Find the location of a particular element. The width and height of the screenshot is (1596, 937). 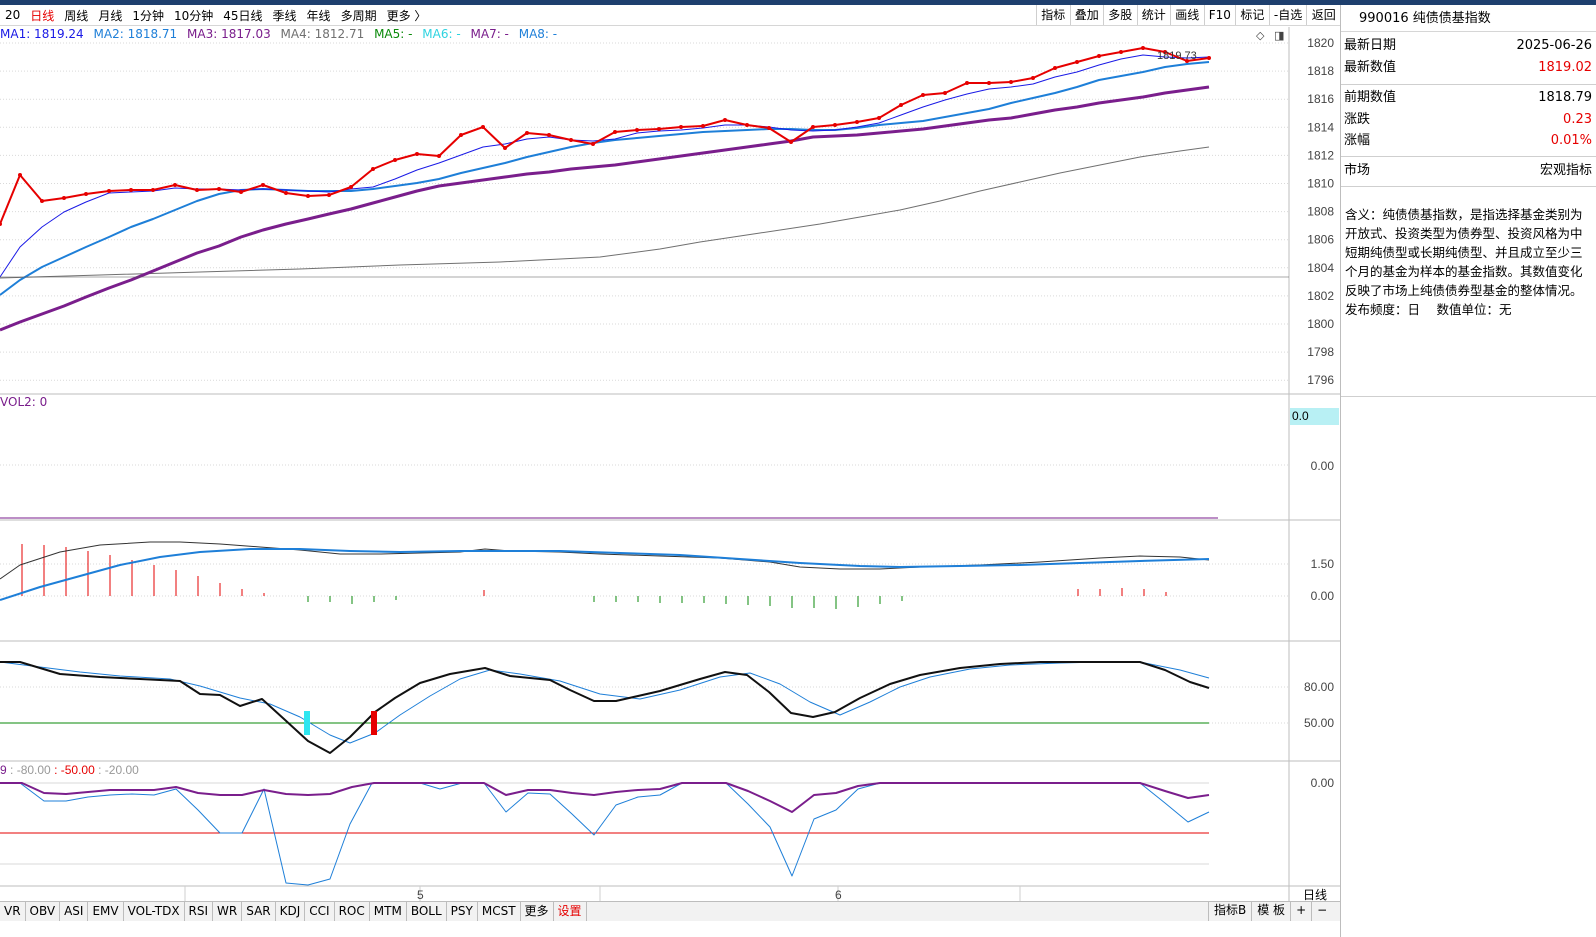

info-row-change-pct: 涨幅 0.01% is located at coordinates (1468, 141).